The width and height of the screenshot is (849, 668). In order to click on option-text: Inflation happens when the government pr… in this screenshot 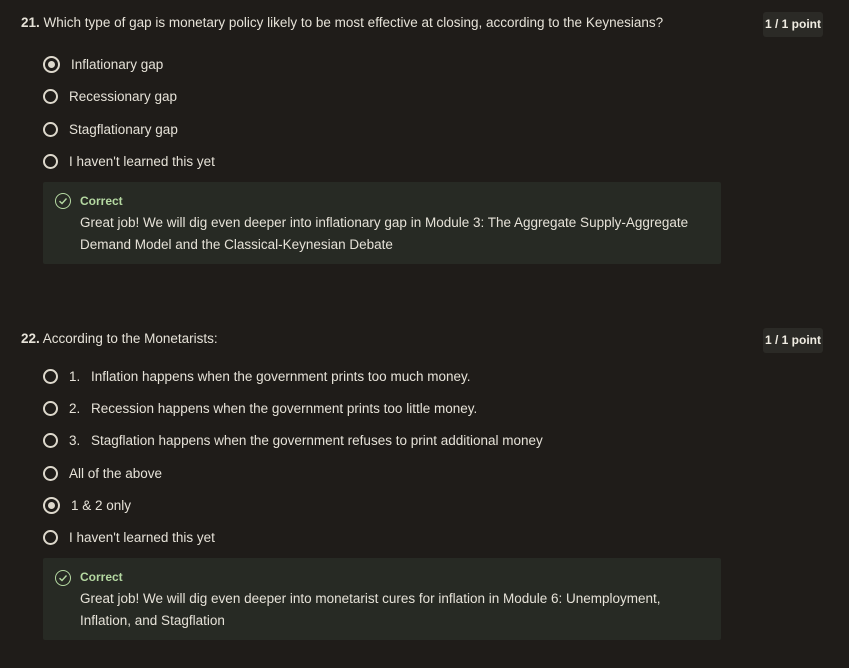, I will do `click(281, 376)`.